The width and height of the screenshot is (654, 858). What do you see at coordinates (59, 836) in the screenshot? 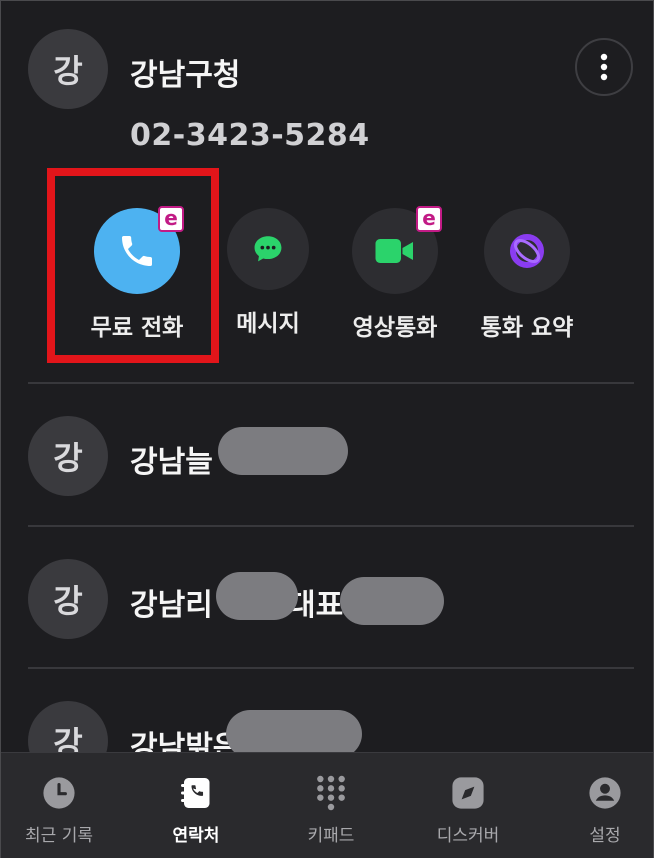
I see `tab-label: 최근 기록` at bounding box center [59, 836].